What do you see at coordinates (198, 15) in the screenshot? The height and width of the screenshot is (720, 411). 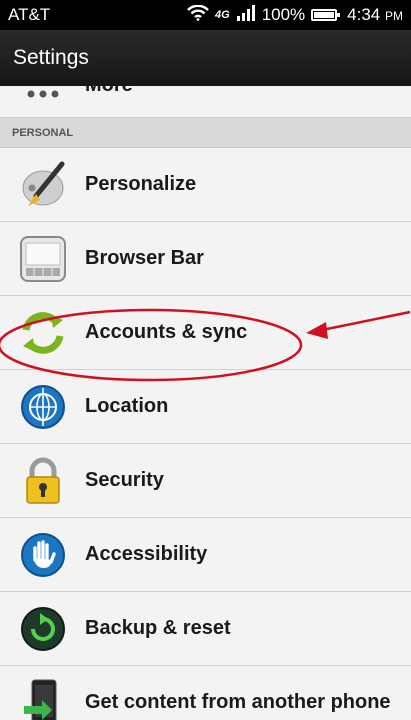 I see `wifi-icon` at bounding box center [198, 15].